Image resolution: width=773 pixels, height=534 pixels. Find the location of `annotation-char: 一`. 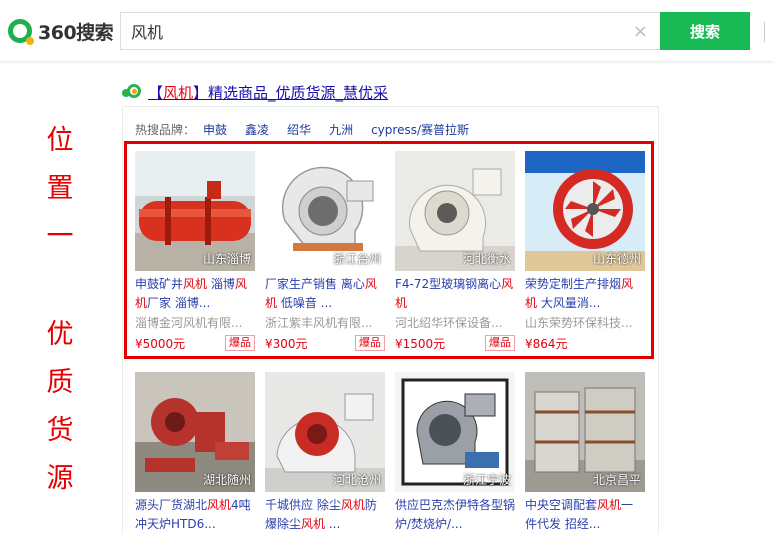

annotation-char: 一 is located at coordinates (60, 236).